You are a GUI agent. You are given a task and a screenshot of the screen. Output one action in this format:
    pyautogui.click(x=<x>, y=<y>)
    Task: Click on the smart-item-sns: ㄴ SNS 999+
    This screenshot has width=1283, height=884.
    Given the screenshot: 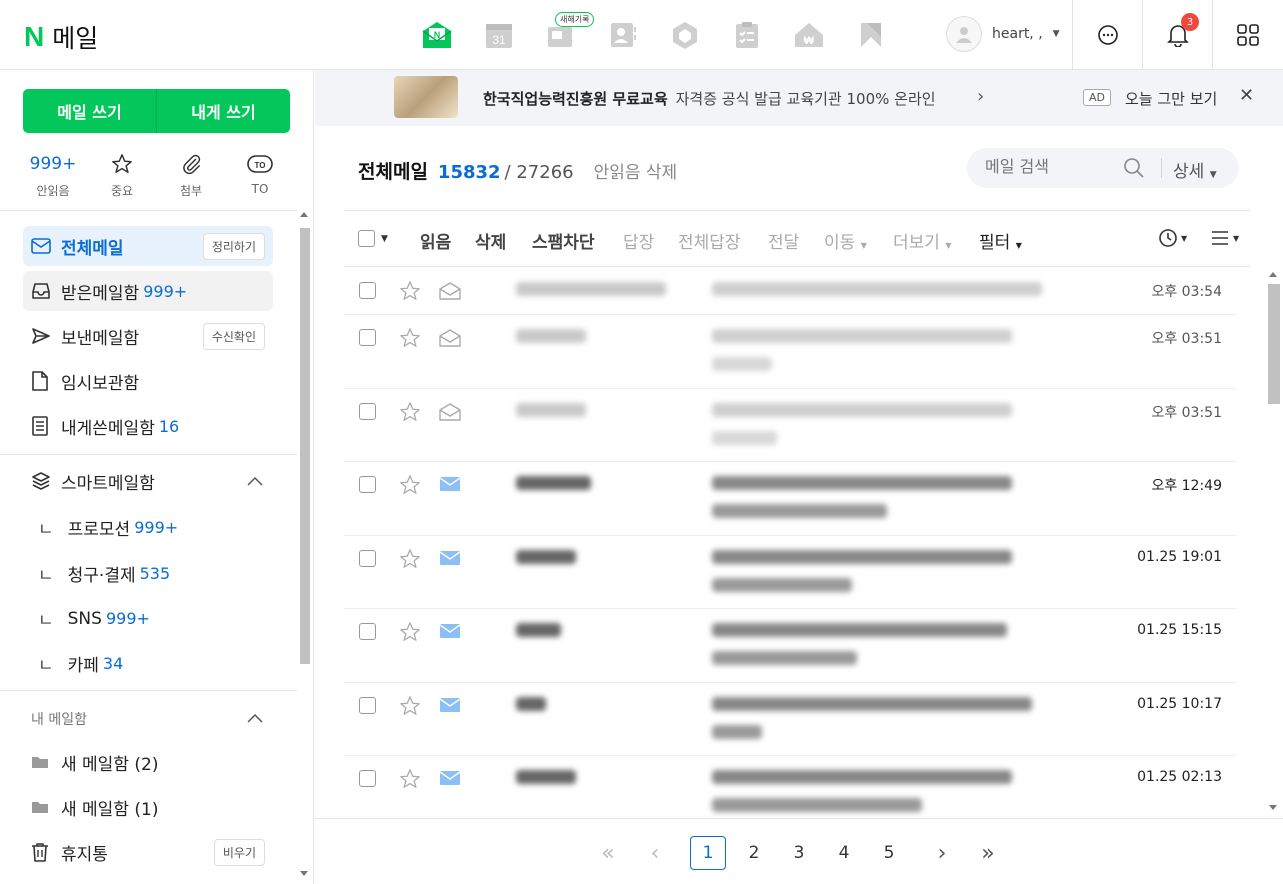 What is the action you would take?
    pyautogui.click(x=94, y=619)
    